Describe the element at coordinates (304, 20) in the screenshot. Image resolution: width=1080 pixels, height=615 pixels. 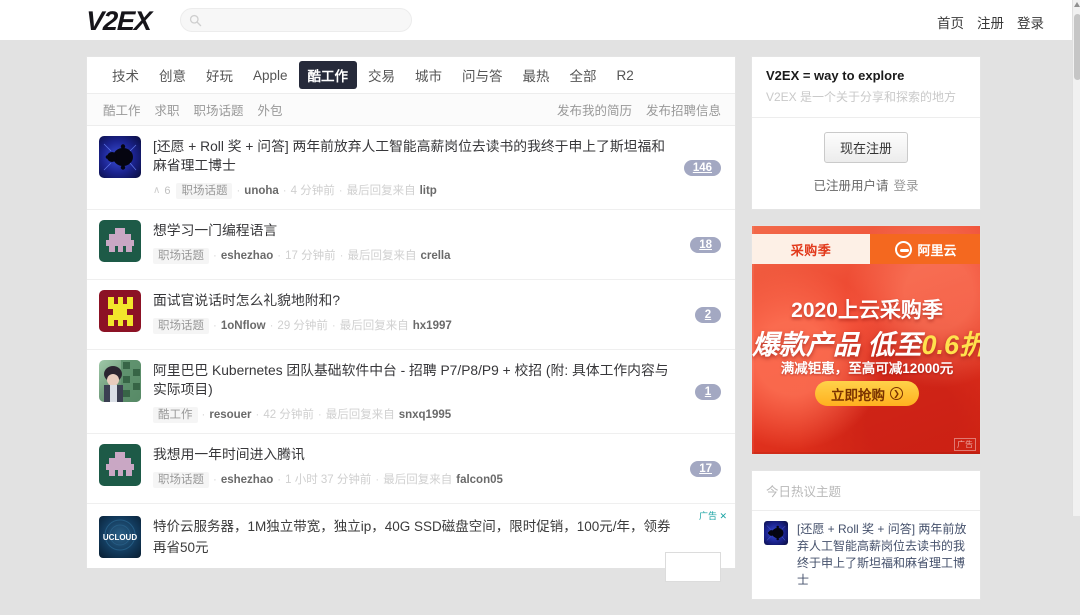
I see `search-input` at that location.